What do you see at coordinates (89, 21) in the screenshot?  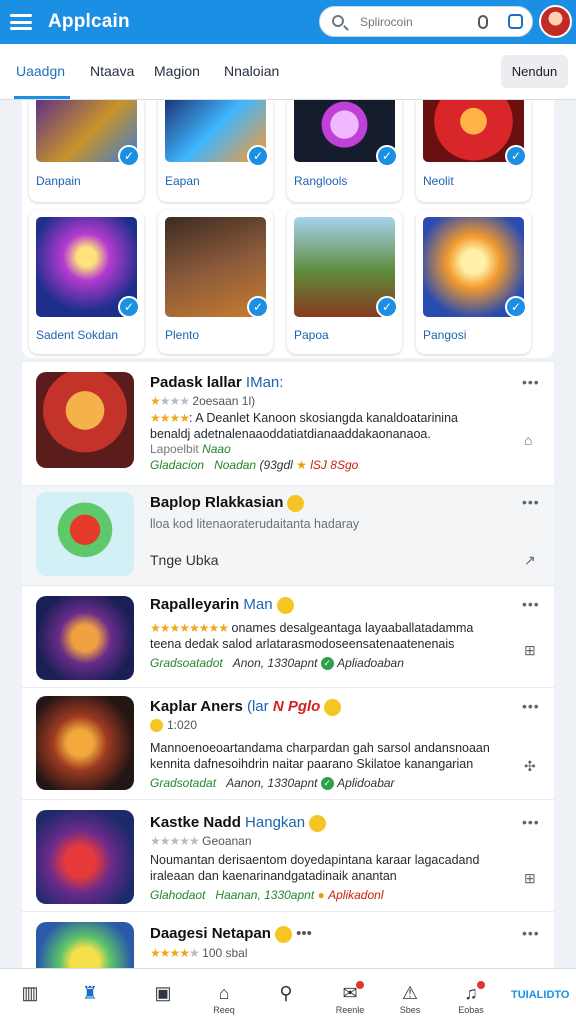 I see `app-title: Applcain` at bounding box center [89, 21].